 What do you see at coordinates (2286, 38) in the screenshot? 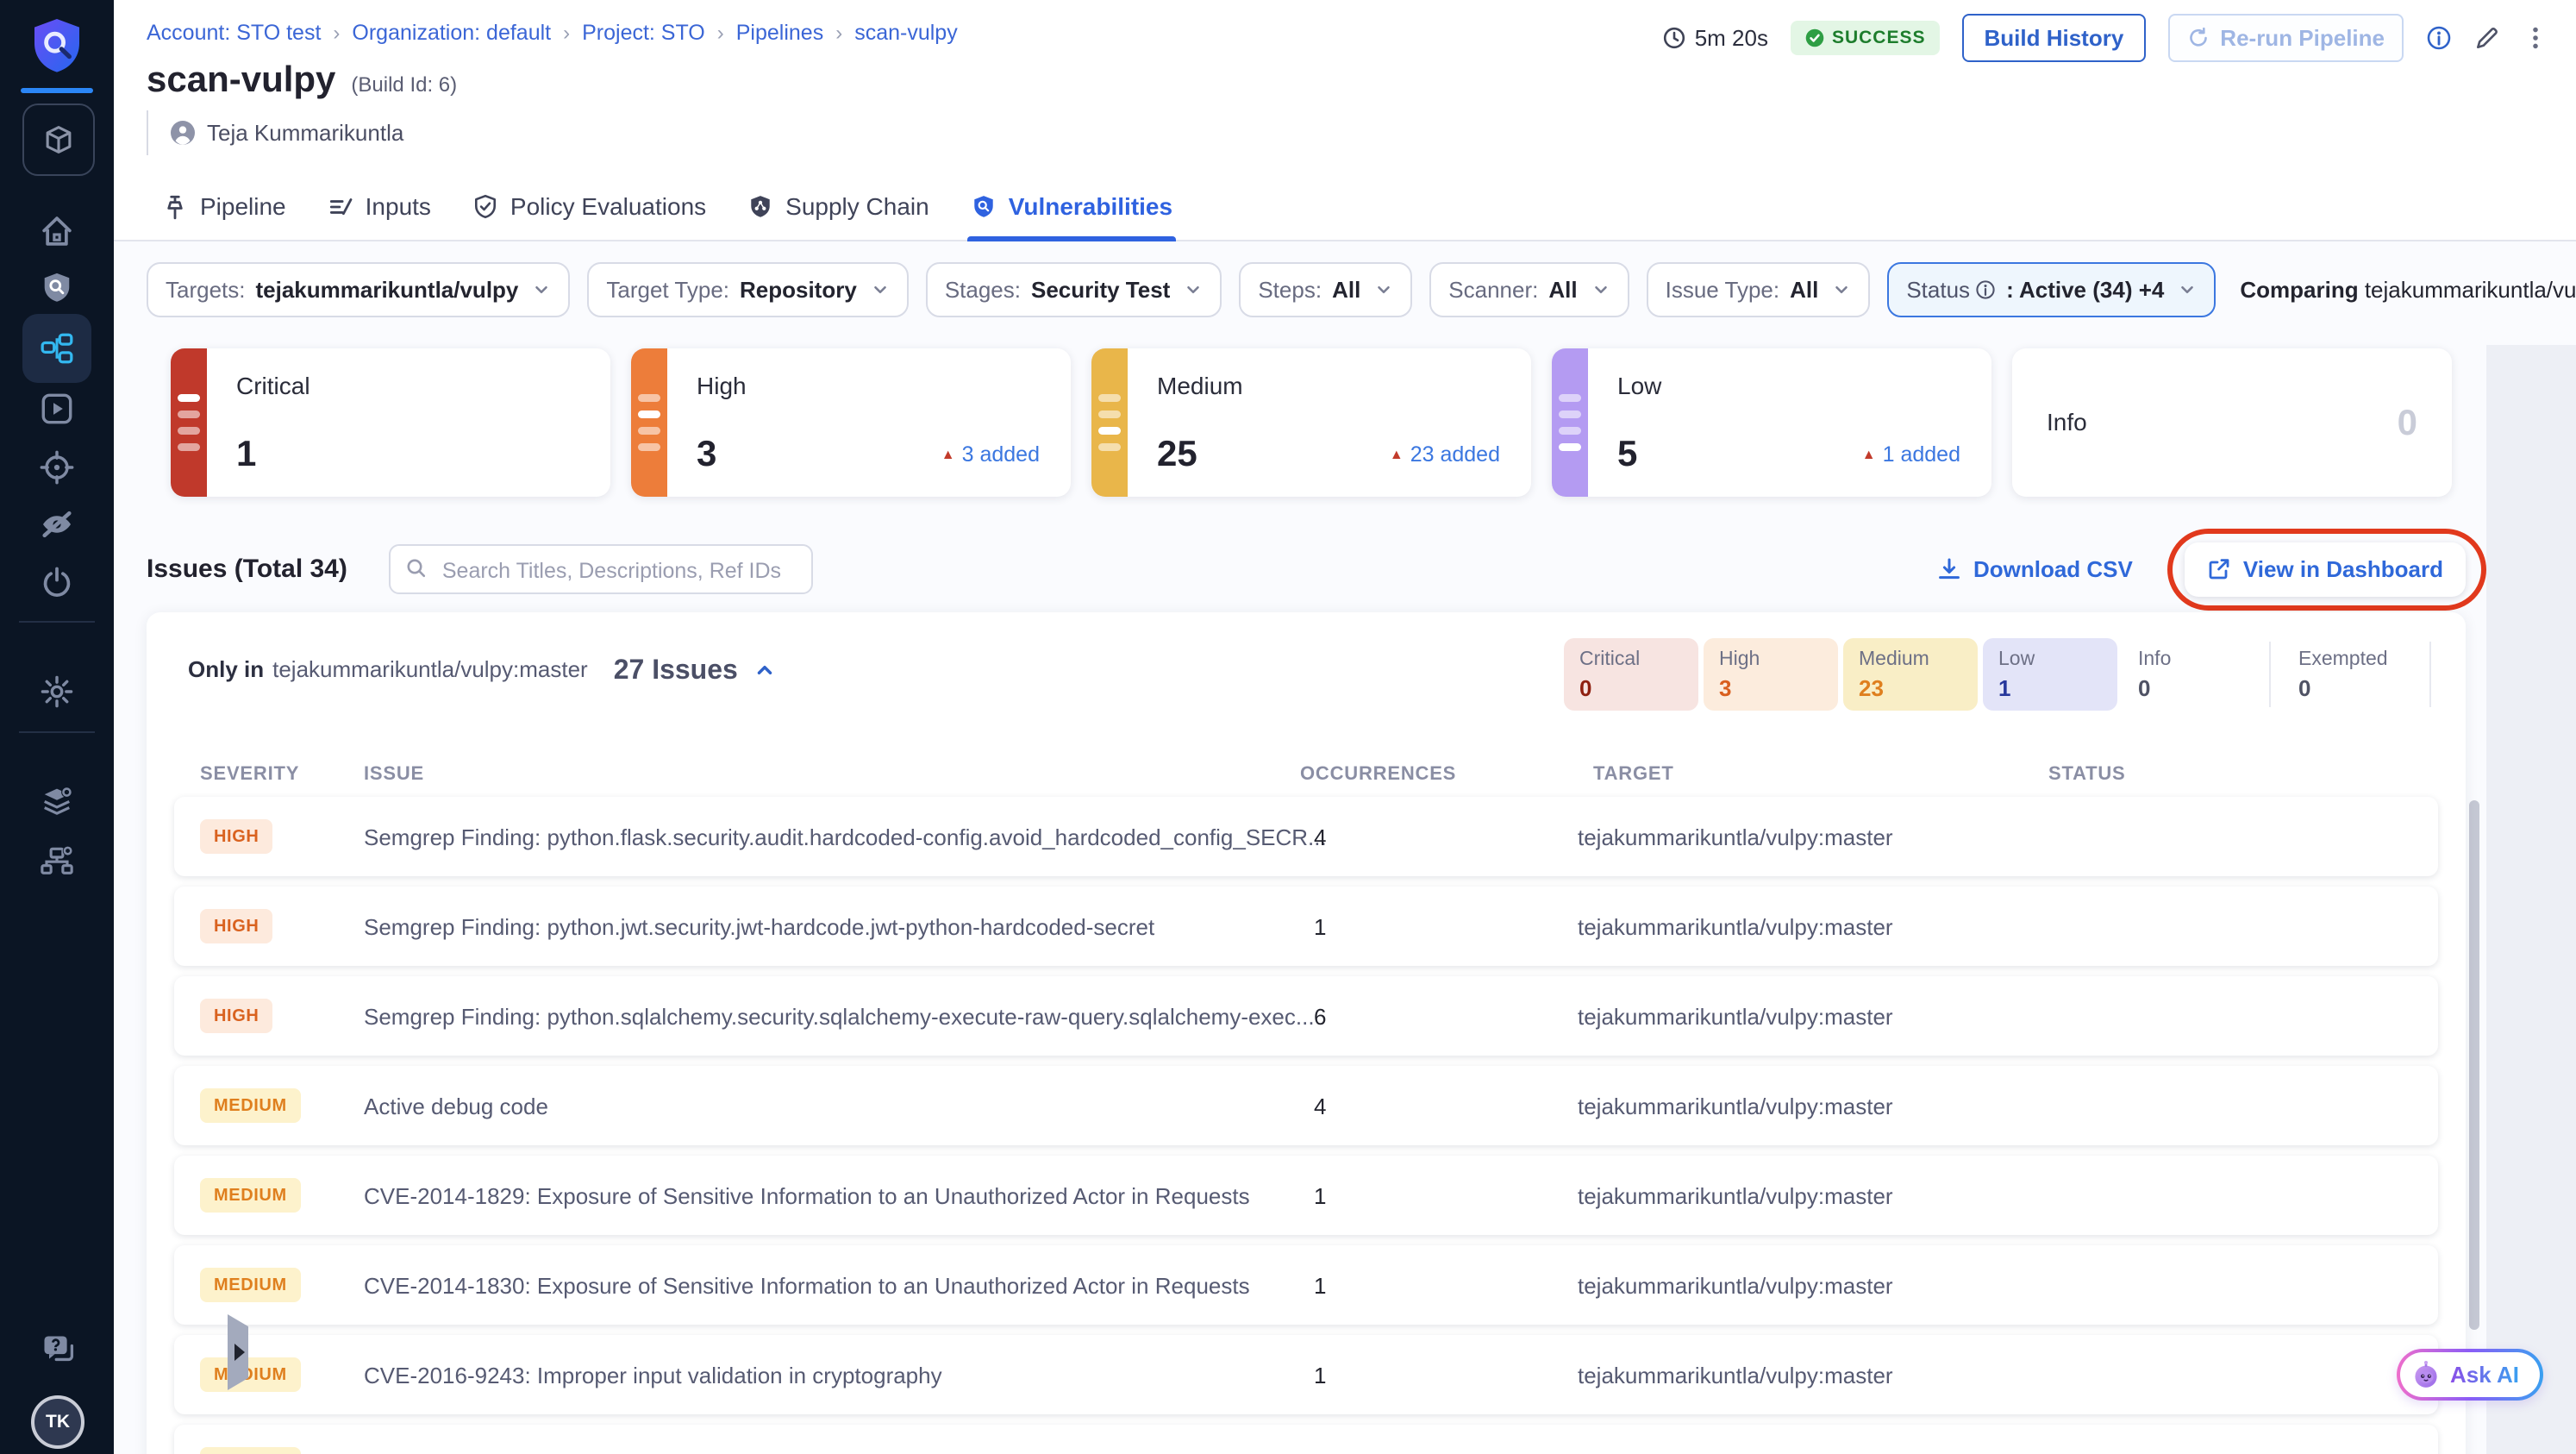
I see `rerun-pipeline-button: Re-run Pipeline` at bounding box center [2286, 38].